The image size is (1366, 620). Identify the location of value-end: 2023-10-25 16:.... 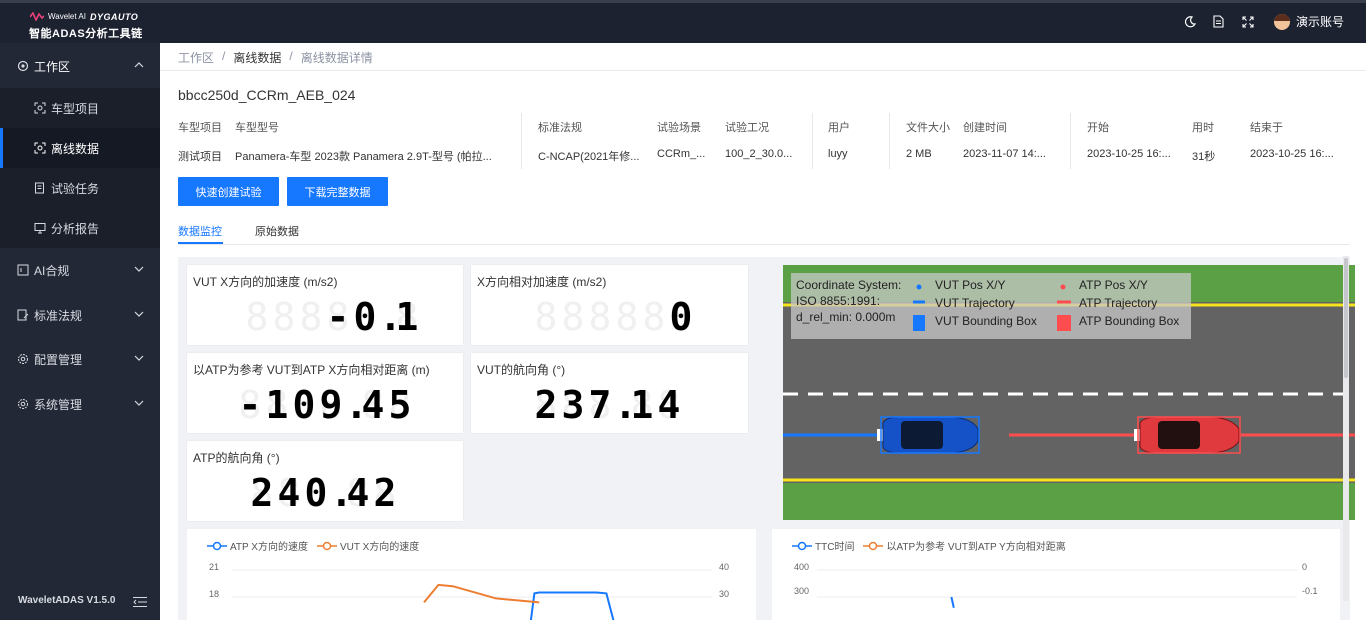
(1292, 154).